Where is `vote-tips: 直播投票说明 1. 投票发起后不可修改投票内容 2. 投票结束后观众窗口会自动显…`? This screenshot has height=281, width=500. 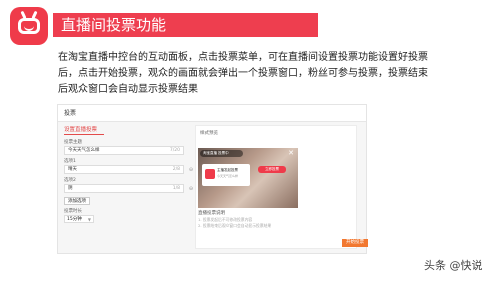
vote-tips: 直播投票说明 1. 投票发起后不可修改投票内容 2. 投票结束后观众窗口会自动显… is located at coordinates (273, 219).